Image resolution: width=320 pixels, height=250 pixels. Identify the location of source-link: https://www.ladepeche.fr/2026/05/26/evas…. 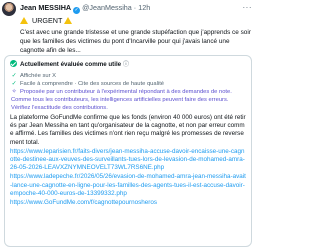
(128, 184).